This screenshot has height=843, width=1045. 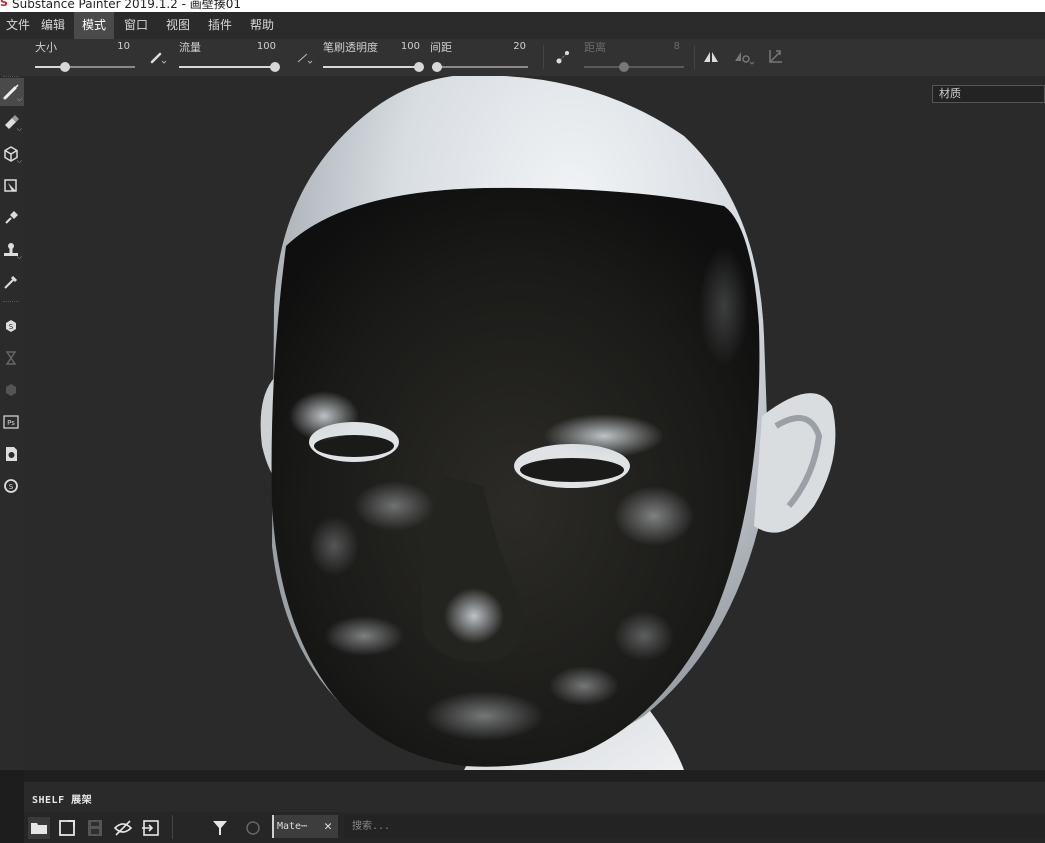 I want to click on substance-source-tool: S, so click(x=12, y=326).